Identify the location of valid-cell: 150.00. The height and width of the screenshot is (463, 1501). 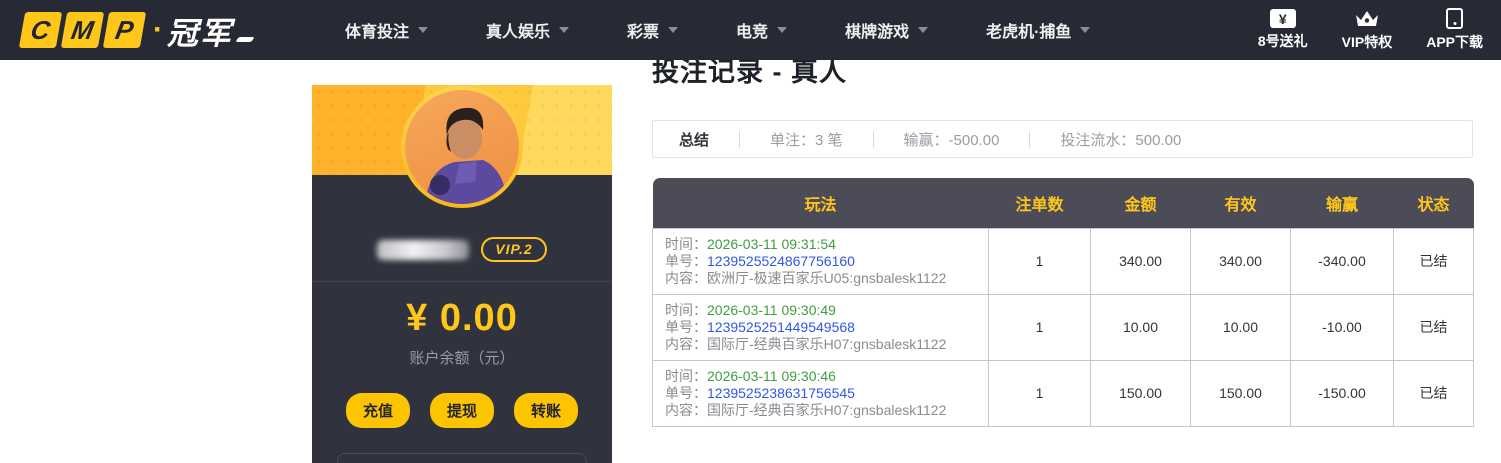
(1240, 393).